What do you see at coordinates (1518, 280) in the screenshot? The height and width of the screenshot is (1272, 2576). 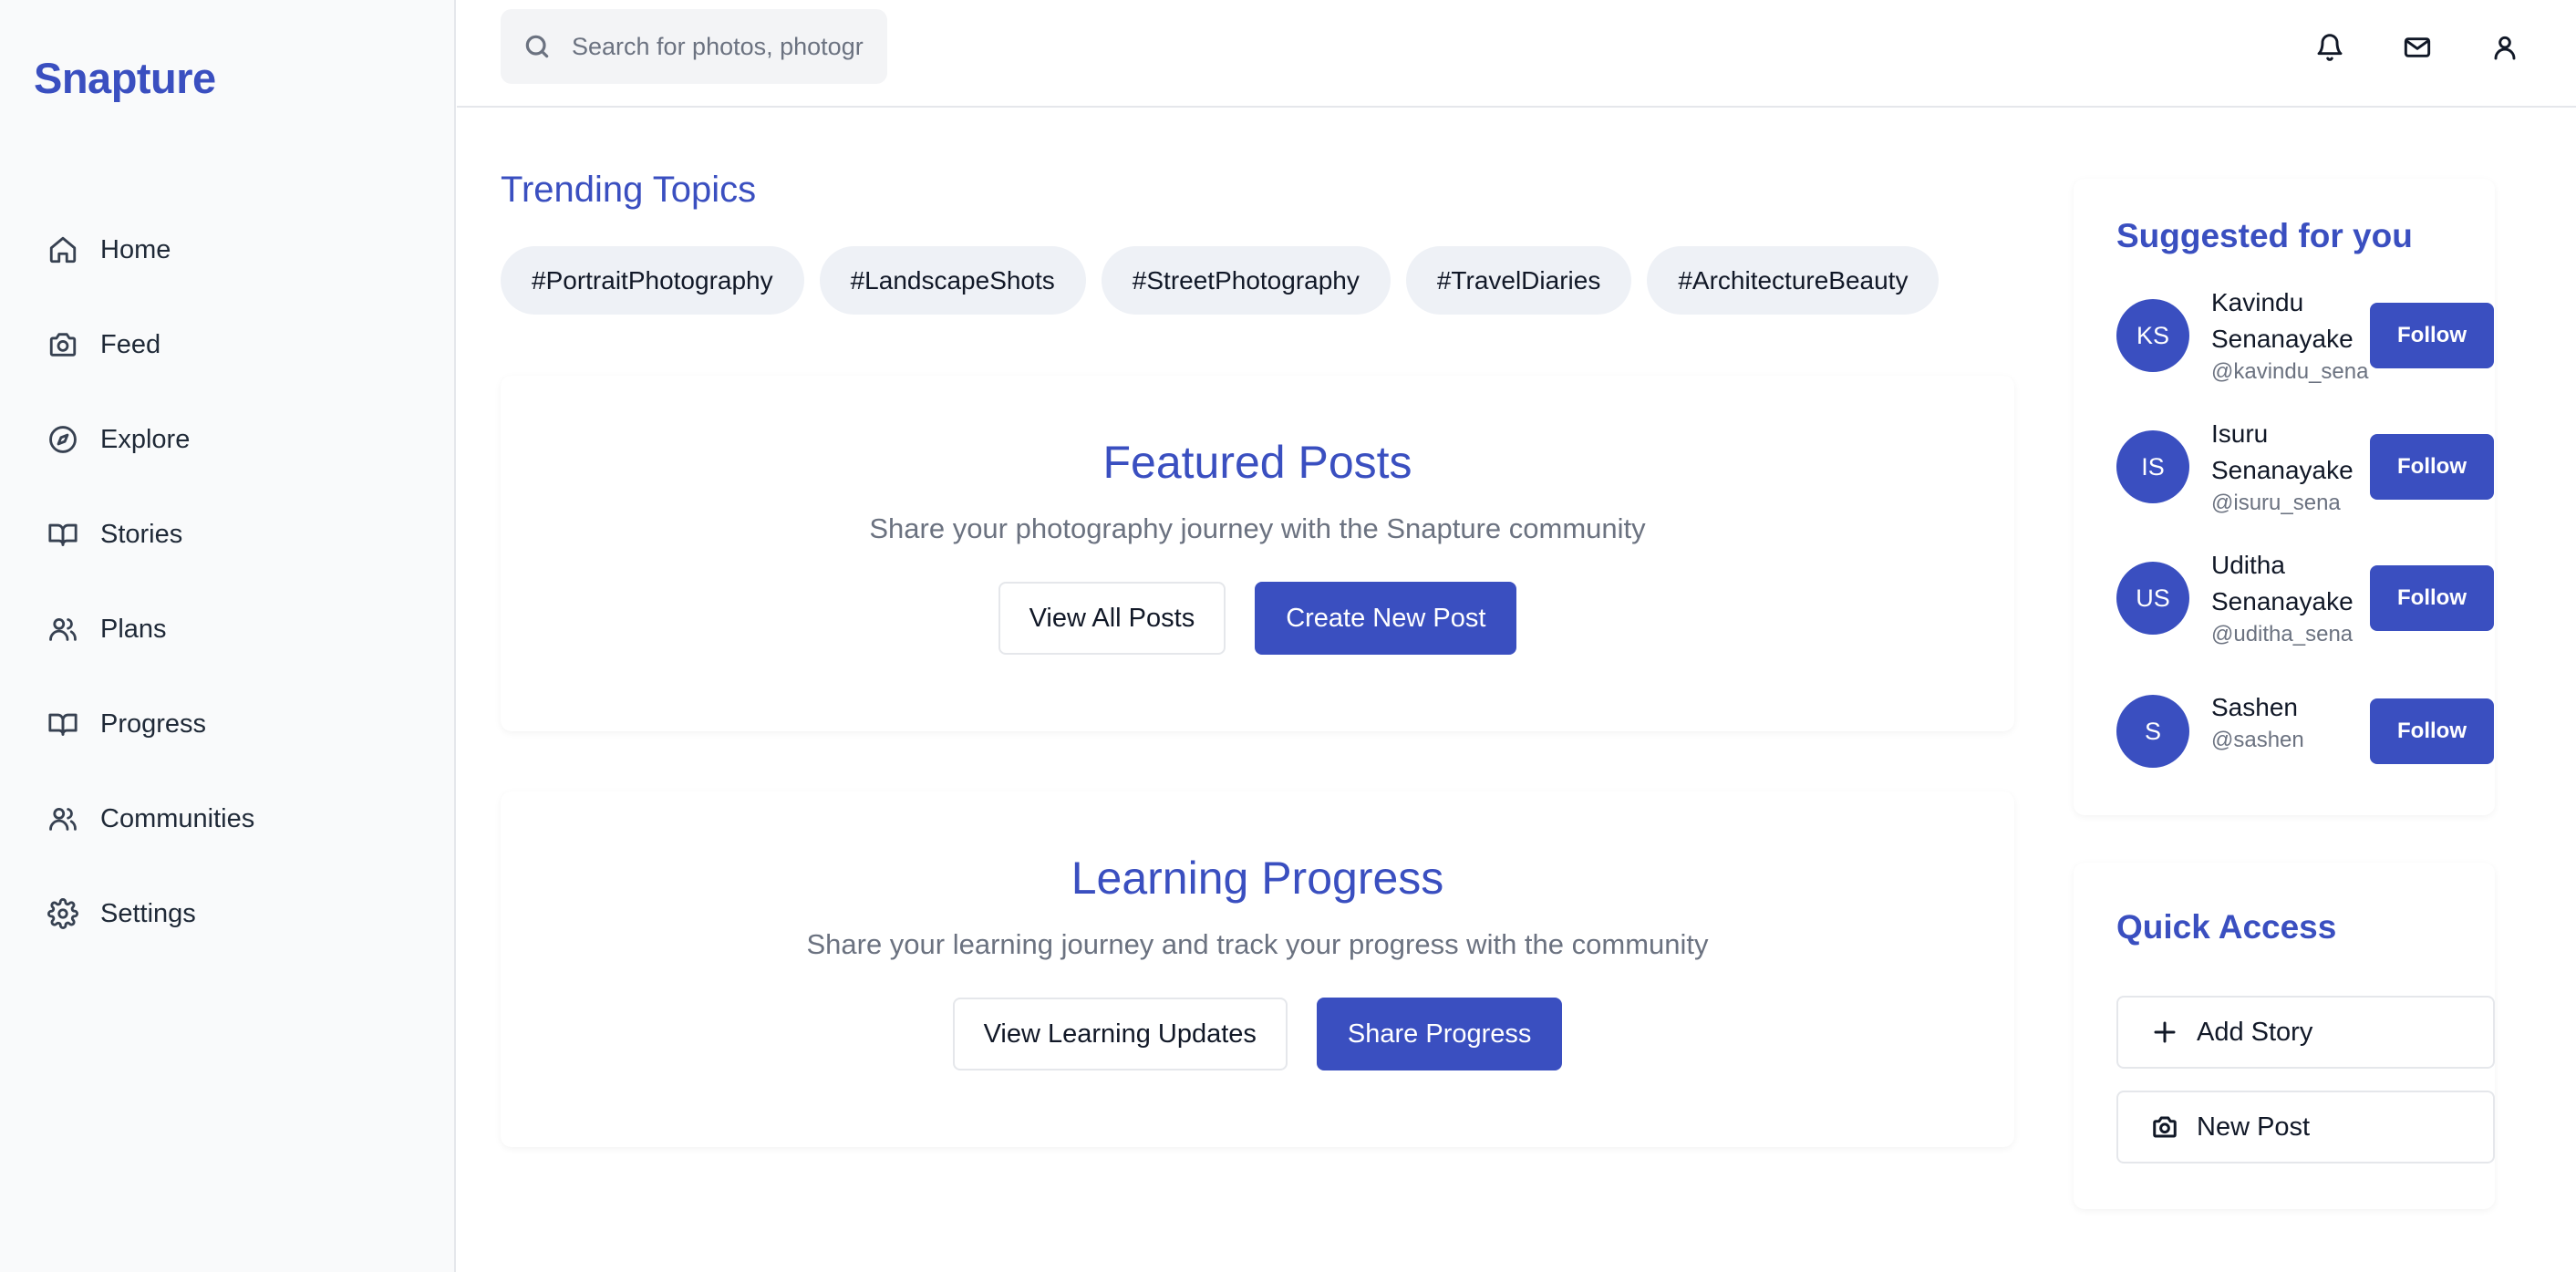 I see `trending-tag: #TravelDiaries` at bounding box center [1518, 280].